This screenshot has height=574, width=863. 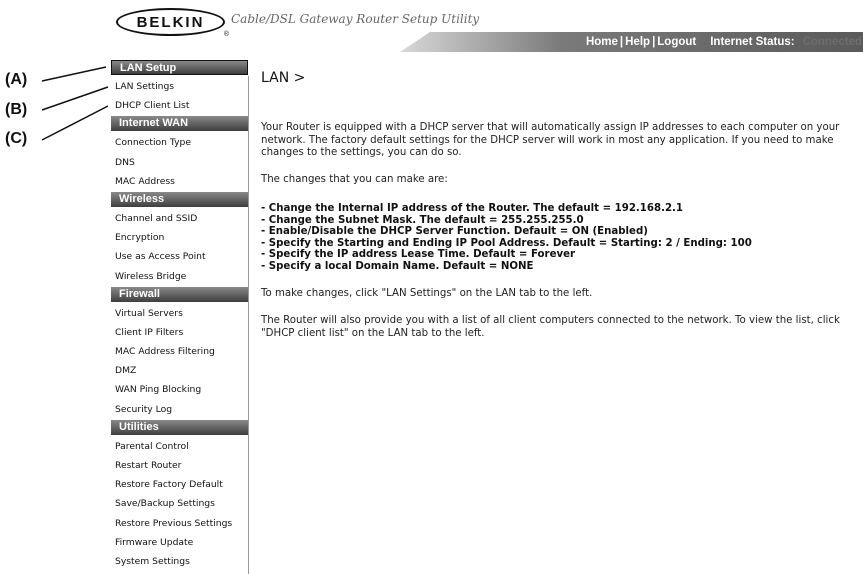 I want to click on sidebar-item-connection-type: Connection Type, so click(x=178, y=142).